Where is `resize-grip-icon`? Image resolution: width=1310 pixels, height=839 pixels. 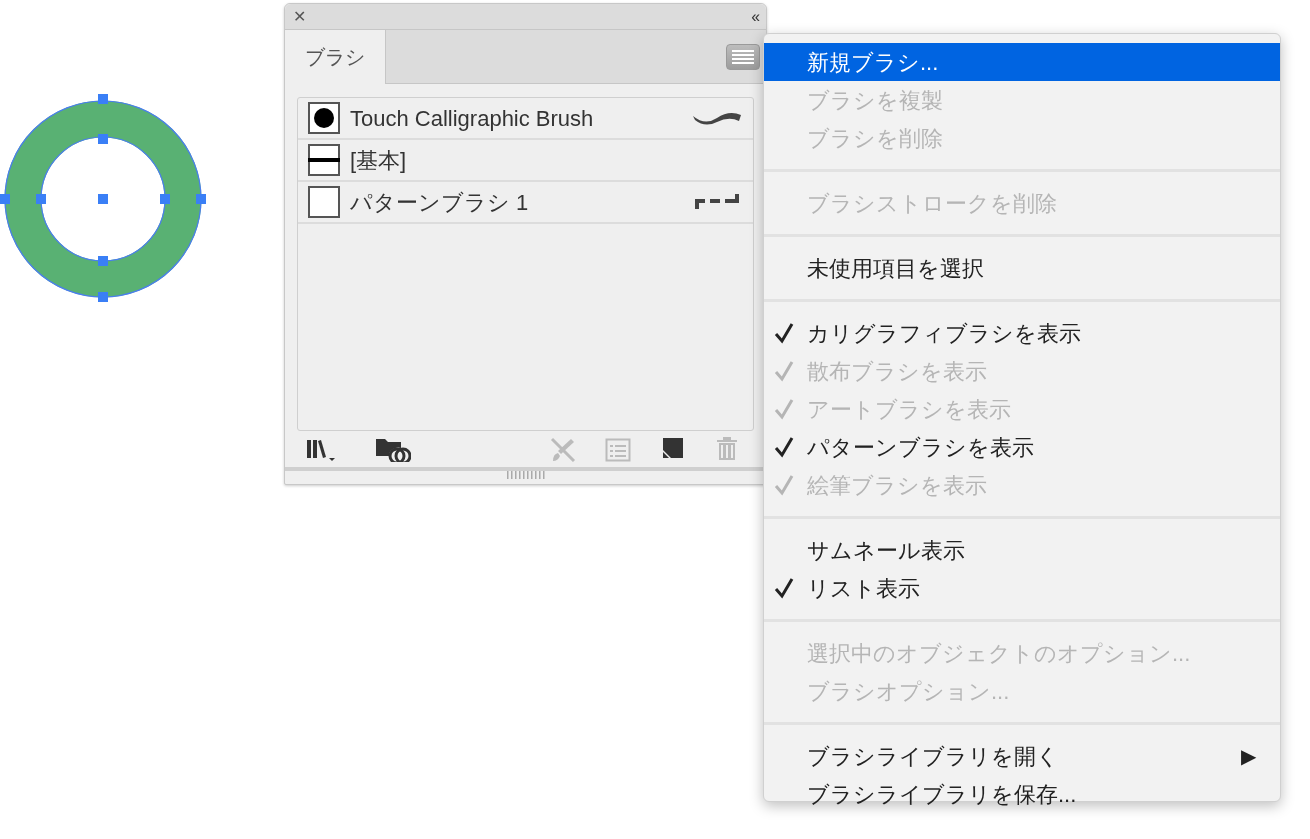 resize-grip-icon is located at coordinates (525, 475).